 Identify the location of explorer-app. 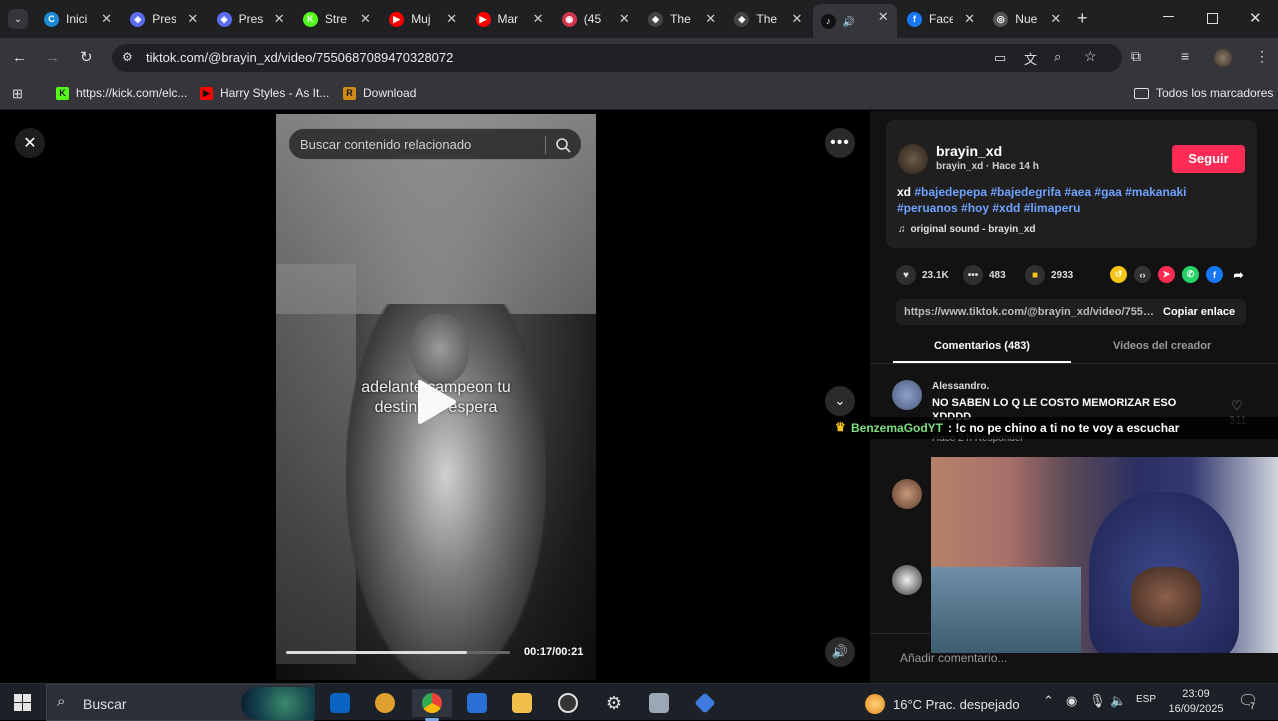
(522, 703).